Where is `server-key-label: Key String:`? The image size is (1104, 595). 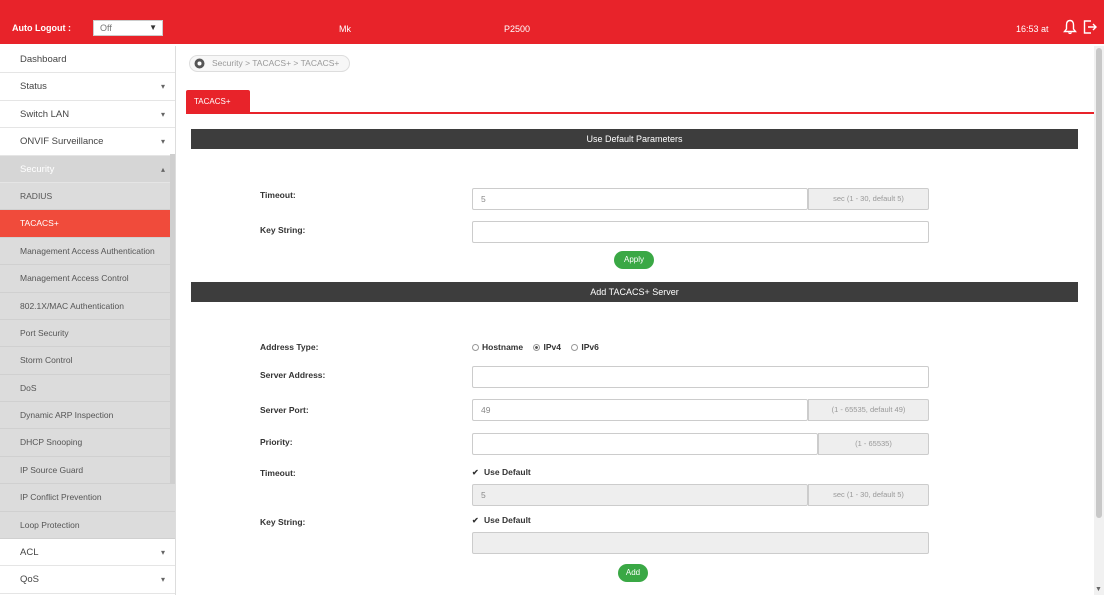
server-key-label: Key String: is located at coordinates (283, 522).